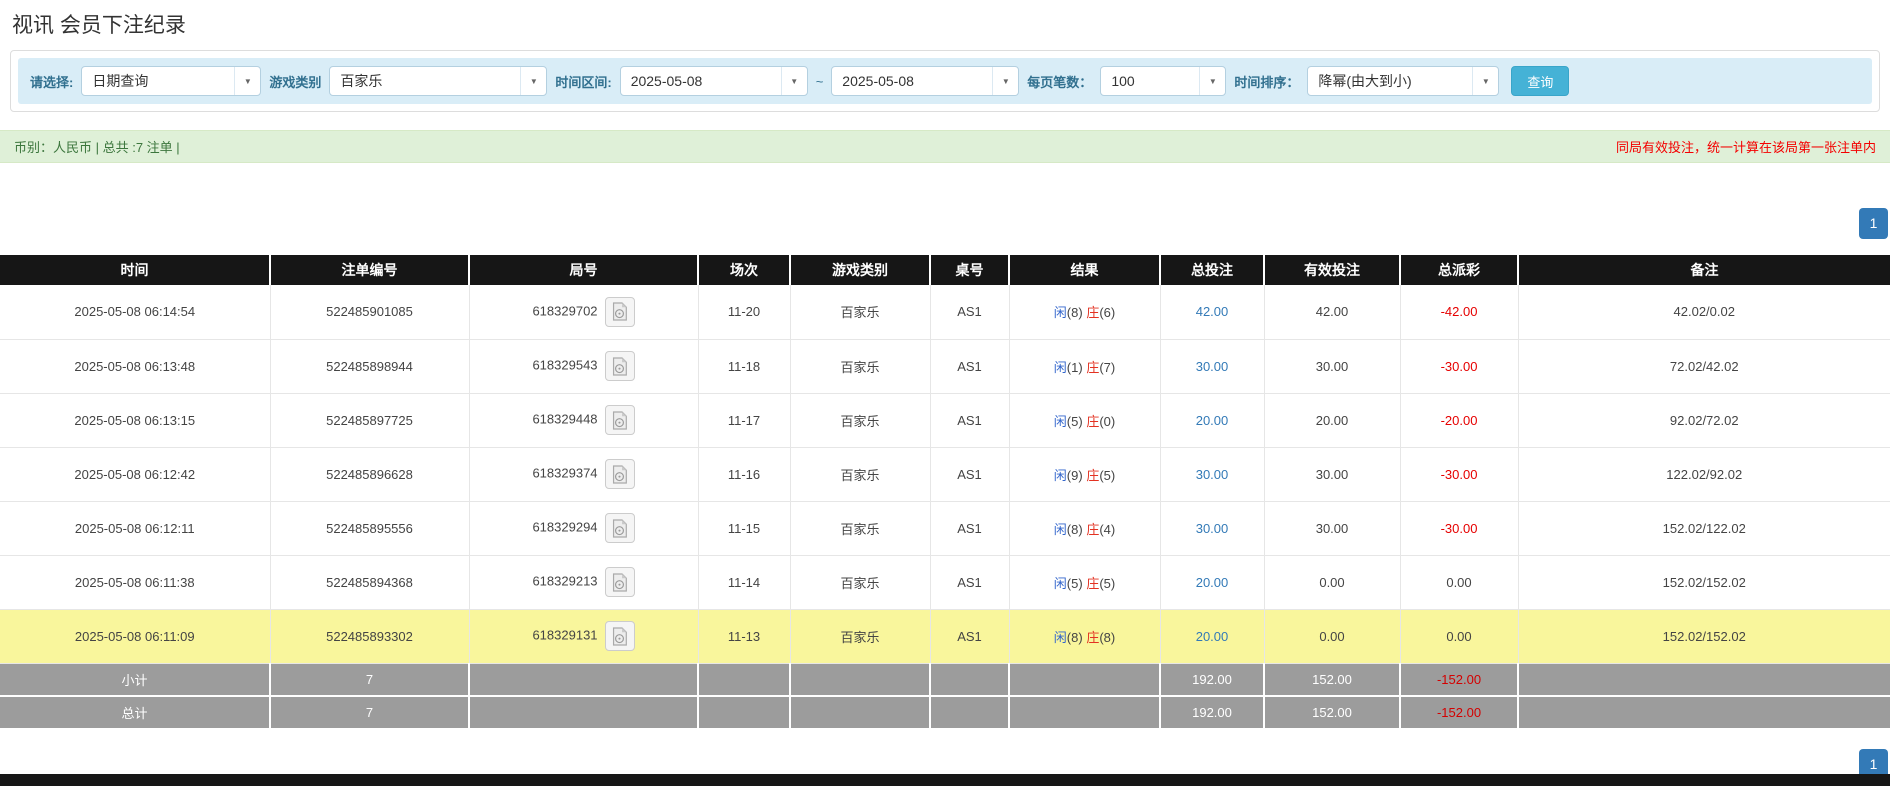 The image size is (1890, 786). What do you see at coordinates (583, 82) in the screenshot?
I see `time-range-label: 时间区间:` at bounding box center [583, 82].